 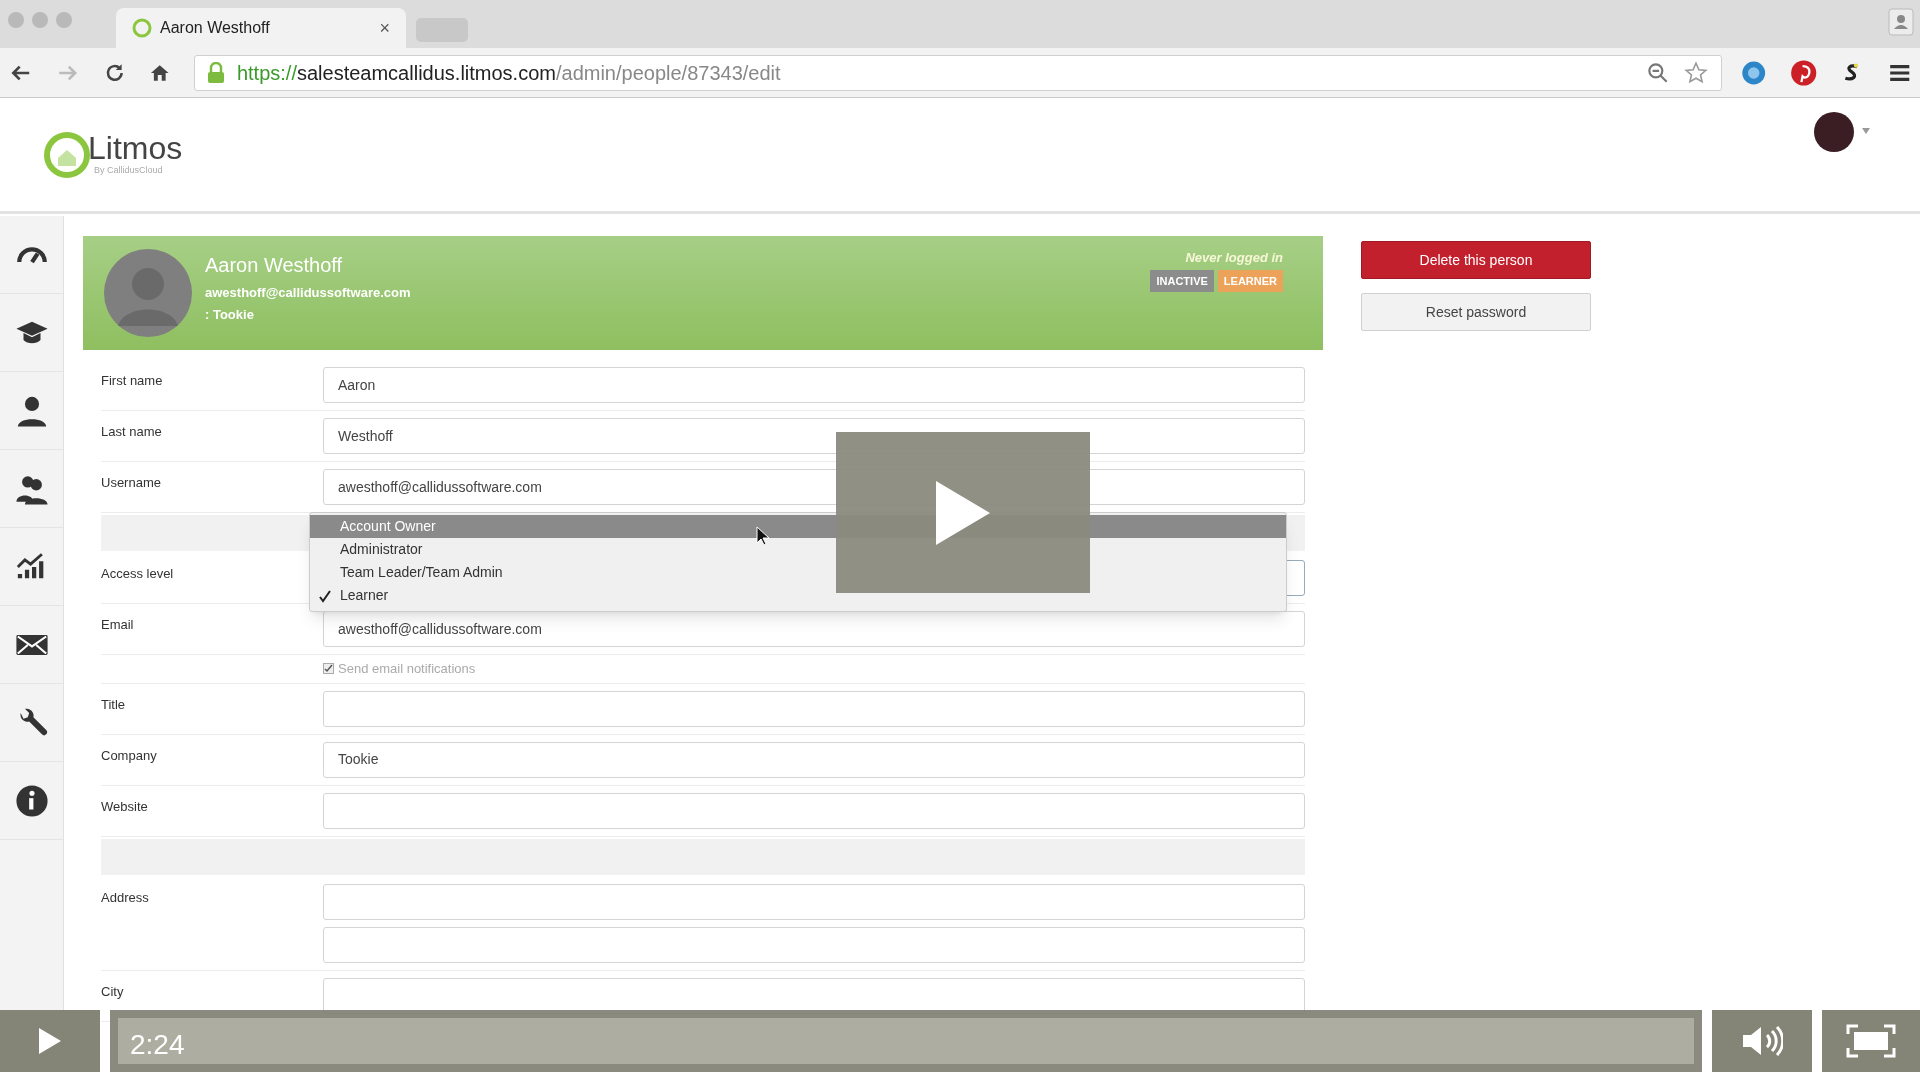 I want to click on field-label: City, so click(x=113, y=991).